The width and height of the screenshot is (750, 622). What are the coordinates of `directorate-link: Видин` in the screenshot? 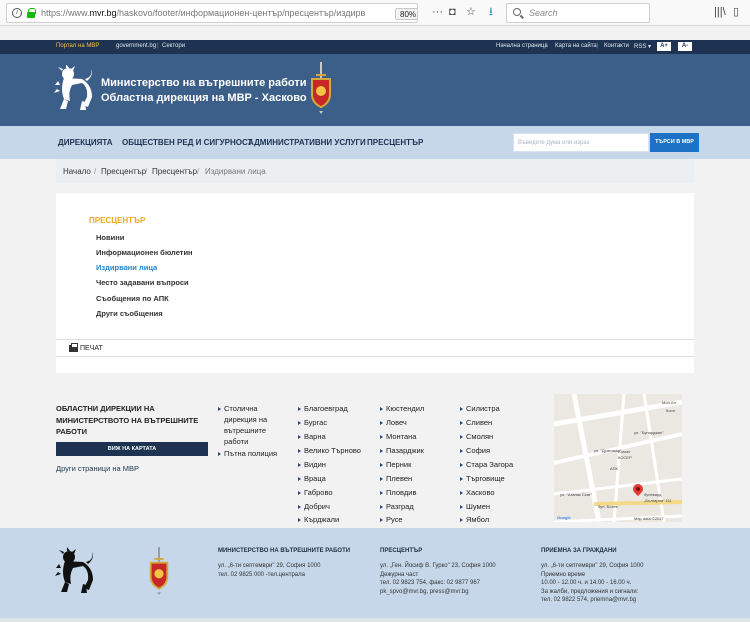 It's located at (312, 464).